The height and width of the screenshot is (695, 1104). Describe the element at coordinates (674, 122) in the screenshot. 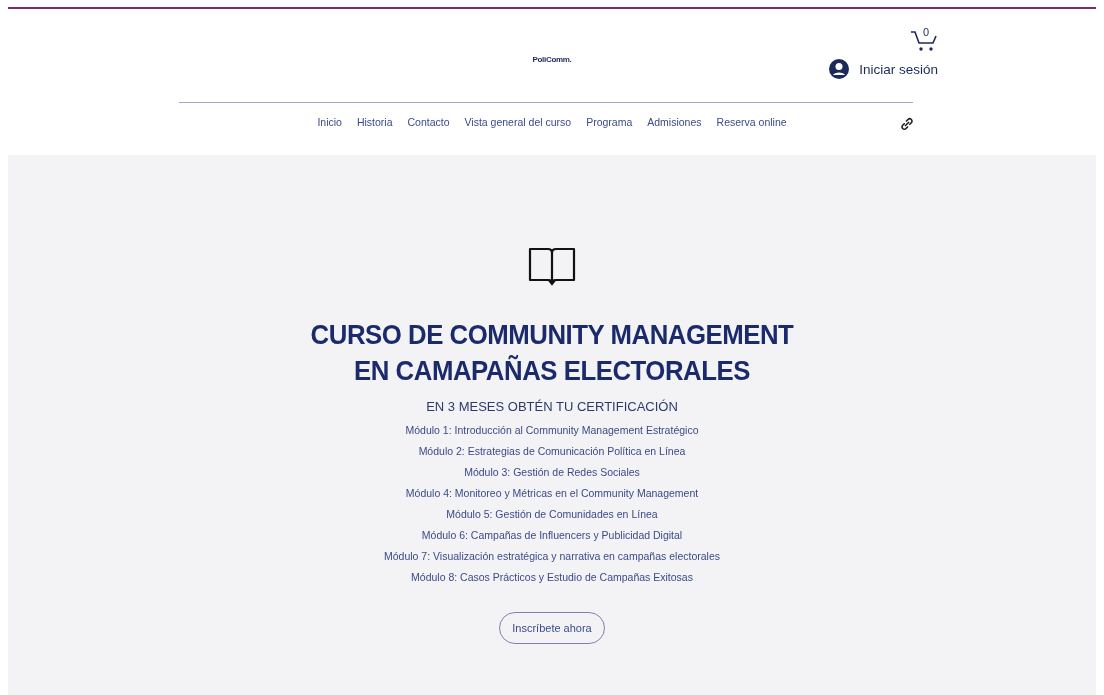

I see `nav-link: Admisiones` at that location.